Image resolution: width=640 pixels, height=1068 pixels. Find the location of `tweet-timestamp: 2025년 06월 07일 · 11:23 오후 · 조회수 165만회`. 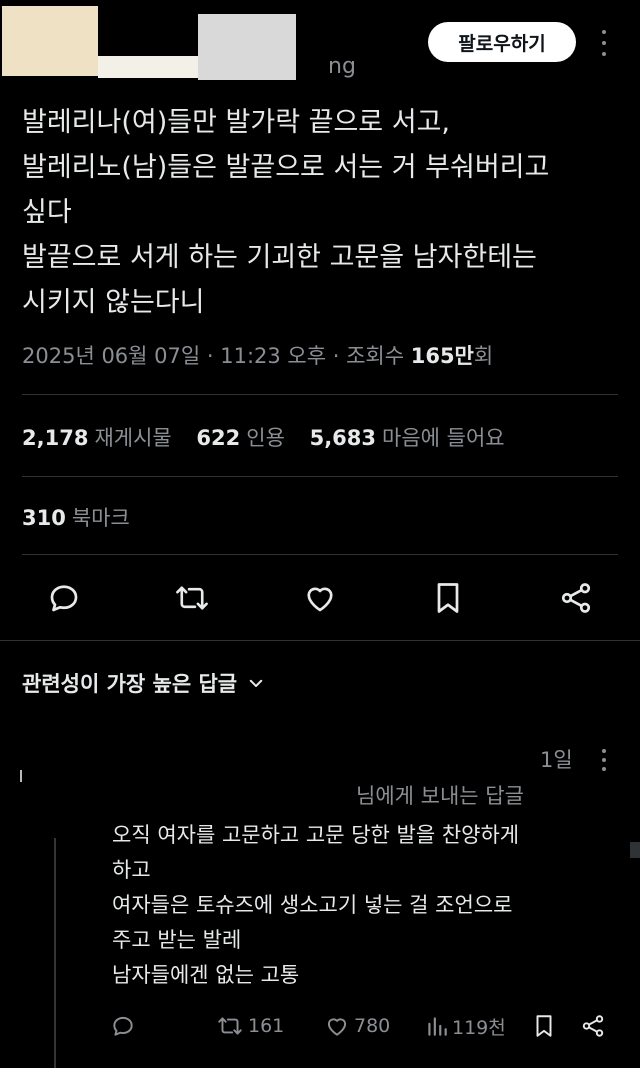

tweet-timestamp: 2025년 06월 07일 · 11:23 오후 · 조회수 165만회 is located at coordinates (257, 355).